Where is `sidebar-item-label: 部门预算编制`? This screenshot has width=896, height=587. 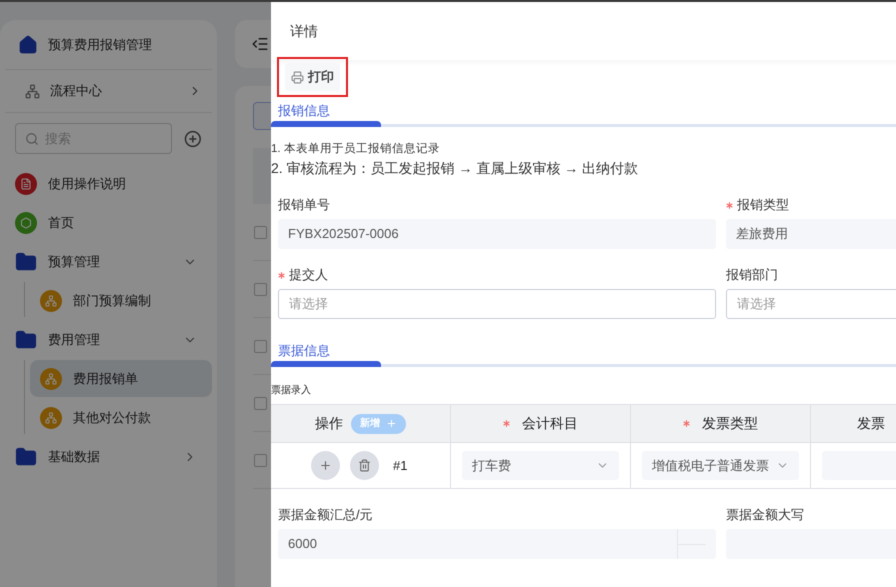
sidebar-item-label: 部门预算编制 is located at coordinates (112, 301).